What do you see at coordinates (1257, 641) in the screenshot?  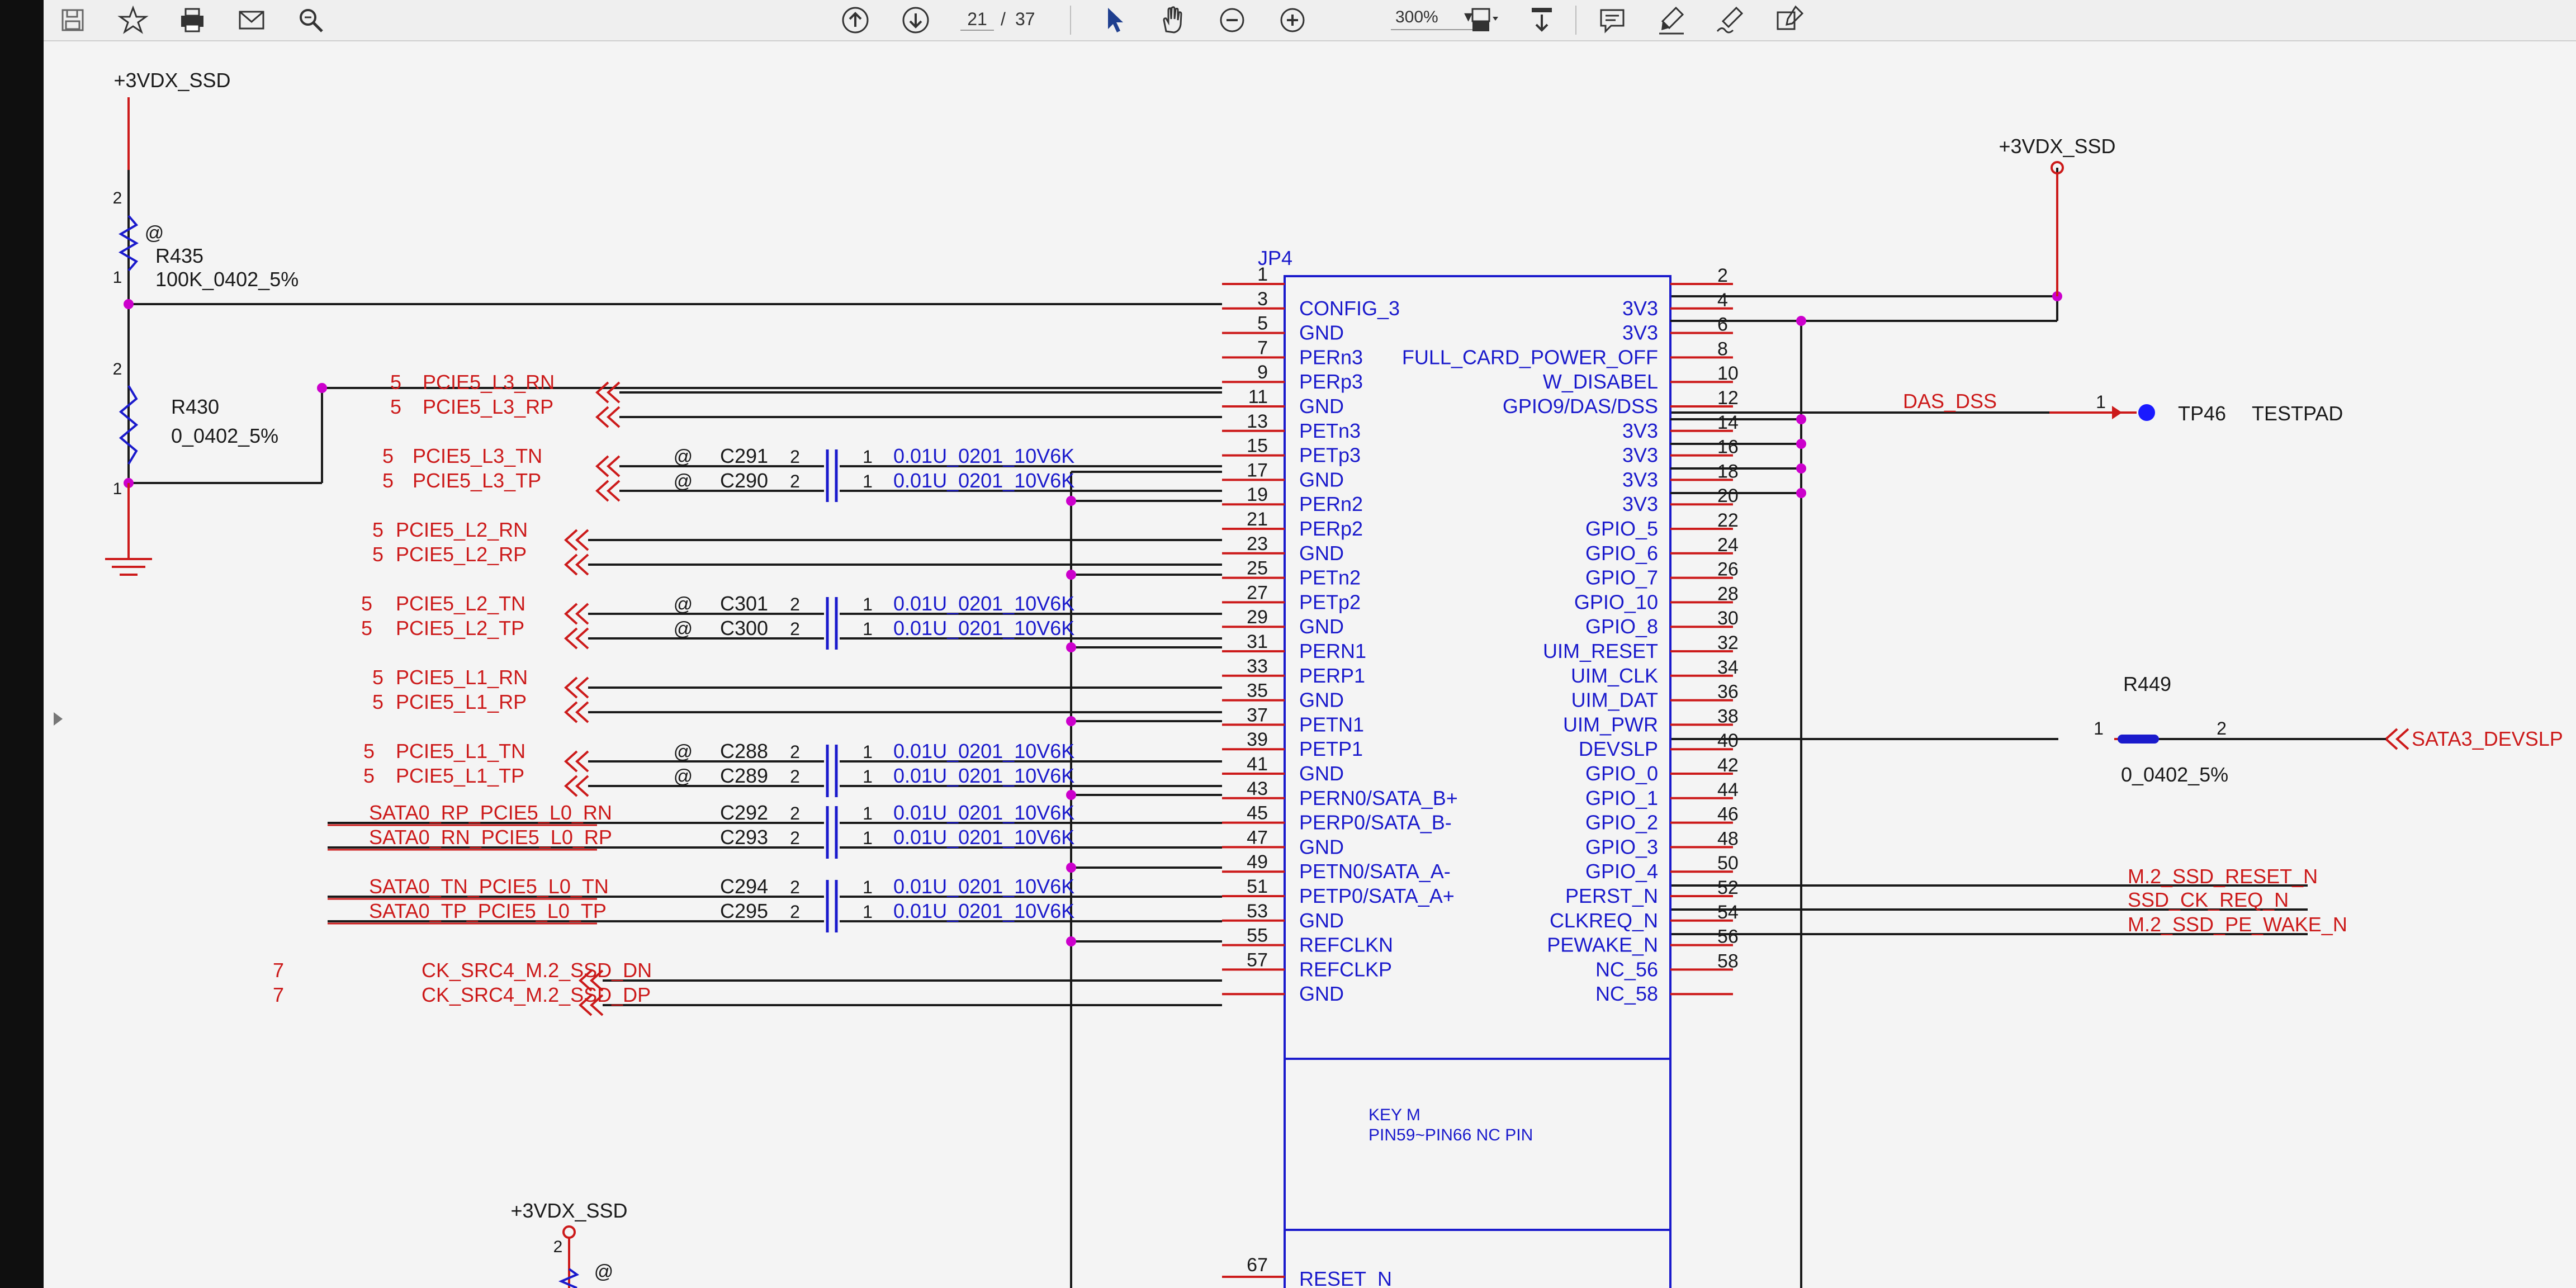 I see `jp4-left-pin-number: 31` at bounding box center [1257, 641].